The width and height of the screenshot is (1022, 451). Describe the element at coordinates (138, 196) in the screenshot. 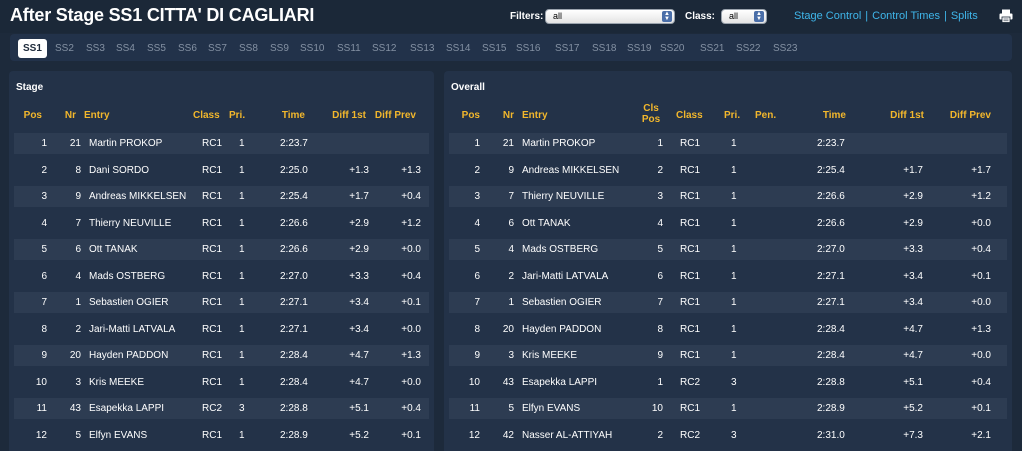

I see `cell-entry: Andreas MIKKELSEN` at that location.